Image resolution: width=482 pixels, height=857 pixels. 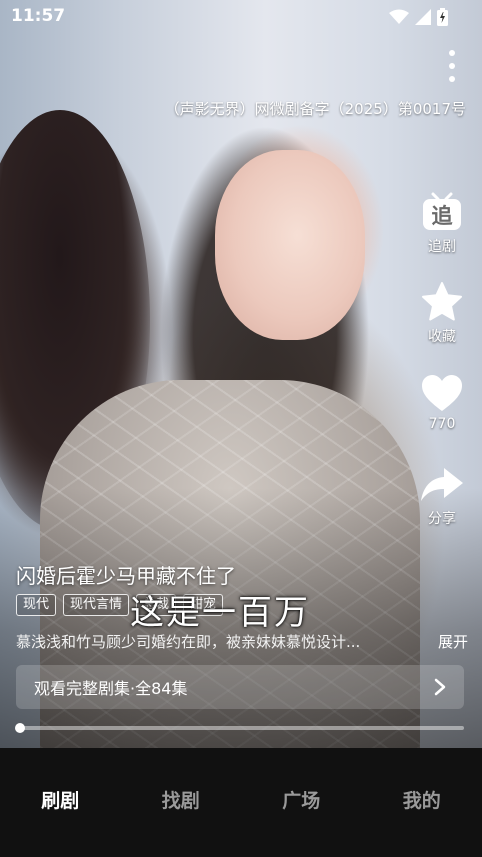 What do you see at coordinates (20, 728) in the screenshot?
I see `progress-knob` at bounding box center [20, 728].